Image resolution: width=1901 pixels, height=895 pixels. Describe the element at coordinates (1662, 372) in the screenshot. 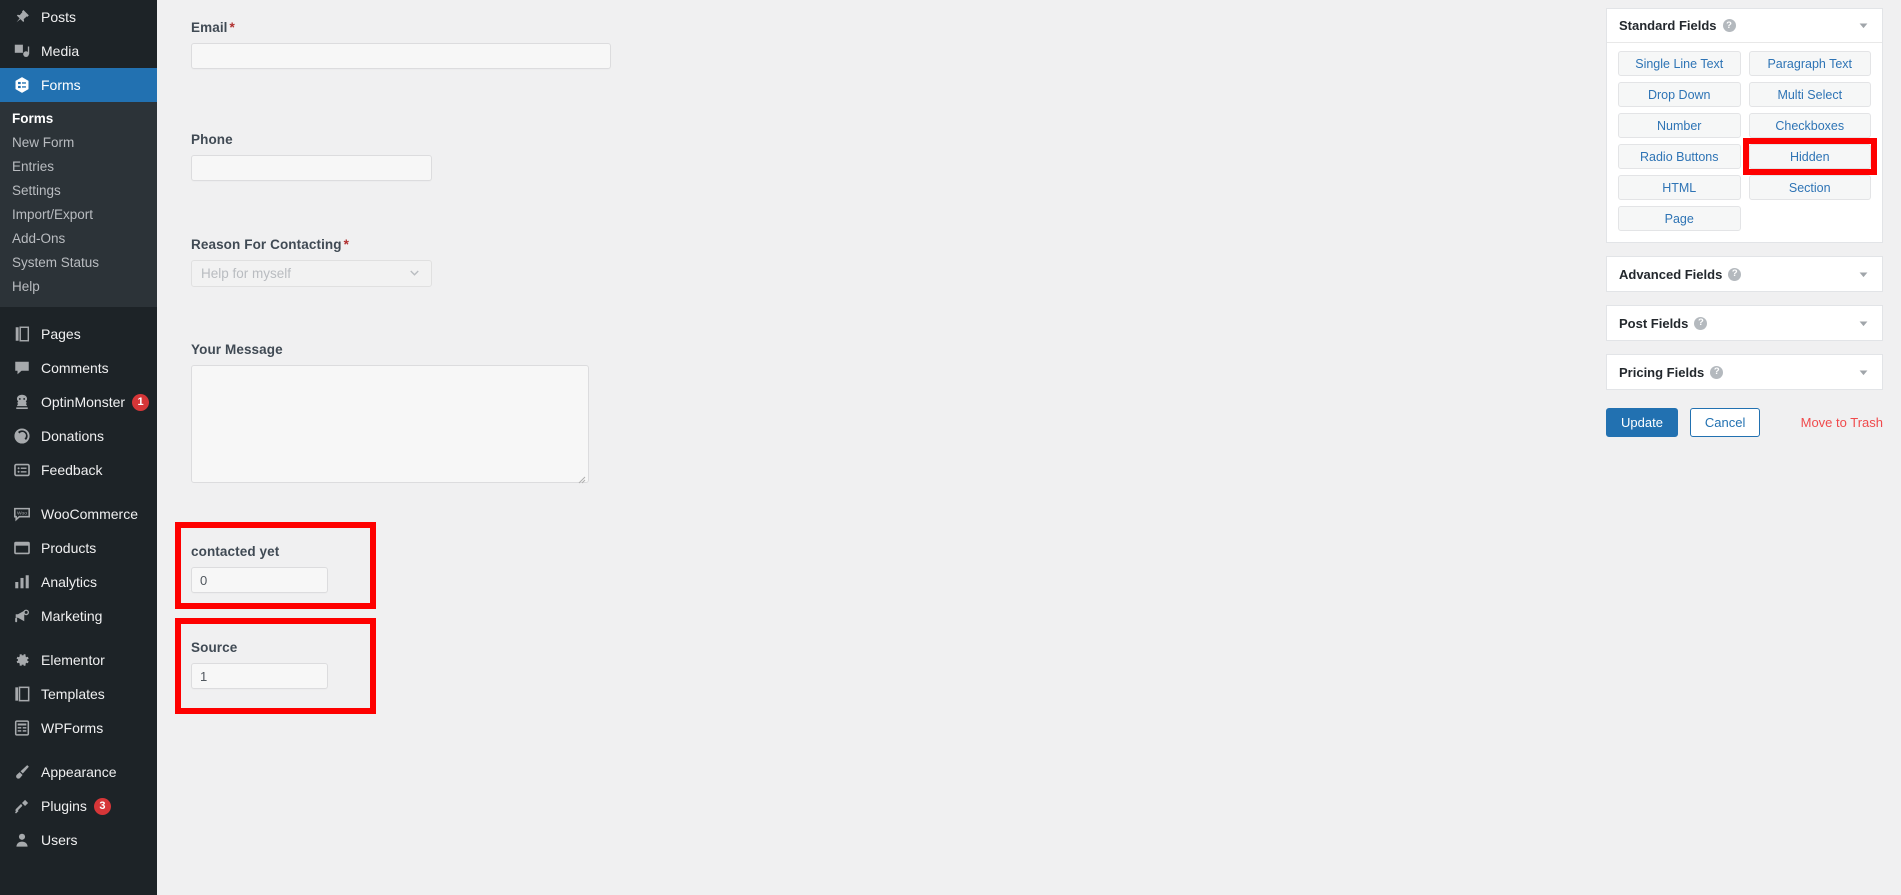

I see `panel-title-pricing-fields: Pricing Fields` at that location.